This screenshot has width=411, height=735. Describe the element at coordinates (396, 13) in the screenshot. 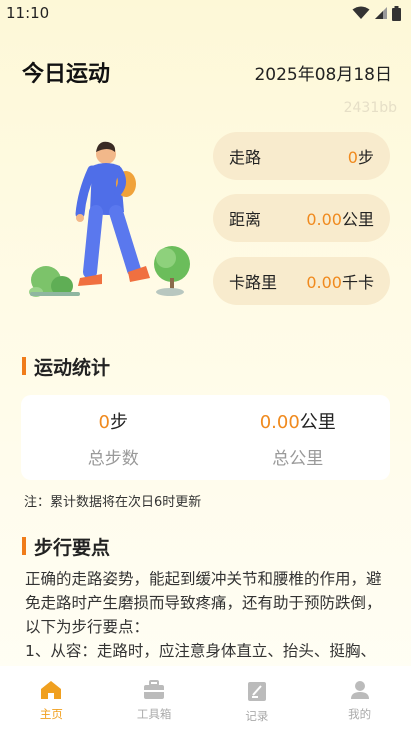

I see `battery-icon` at that location.